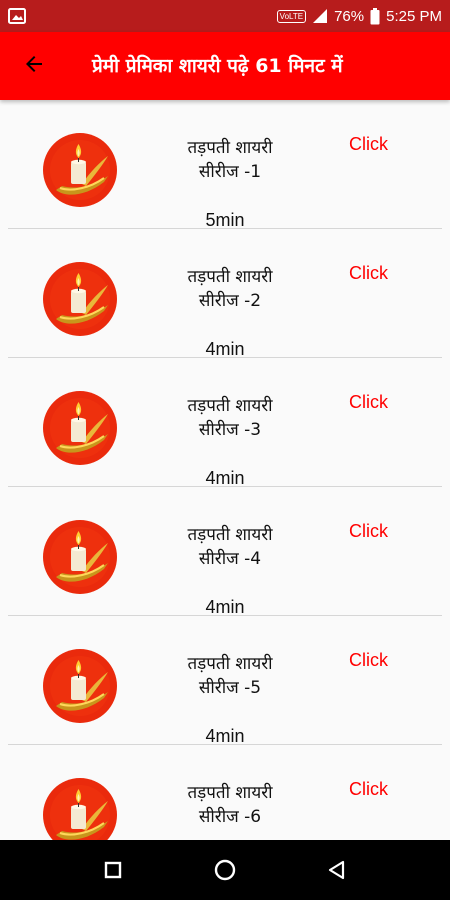 This screenshot has width=450, height=900. I want to click on signal-icon, so click(320, 16).